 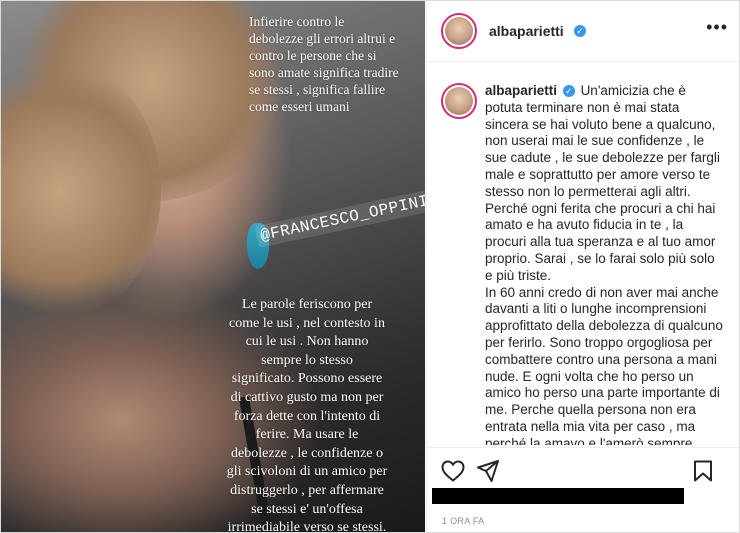 What do you see at coordinates (703, 471) in the screenshot?
I see `bookmark-icon` at bounding box center [703, 471].